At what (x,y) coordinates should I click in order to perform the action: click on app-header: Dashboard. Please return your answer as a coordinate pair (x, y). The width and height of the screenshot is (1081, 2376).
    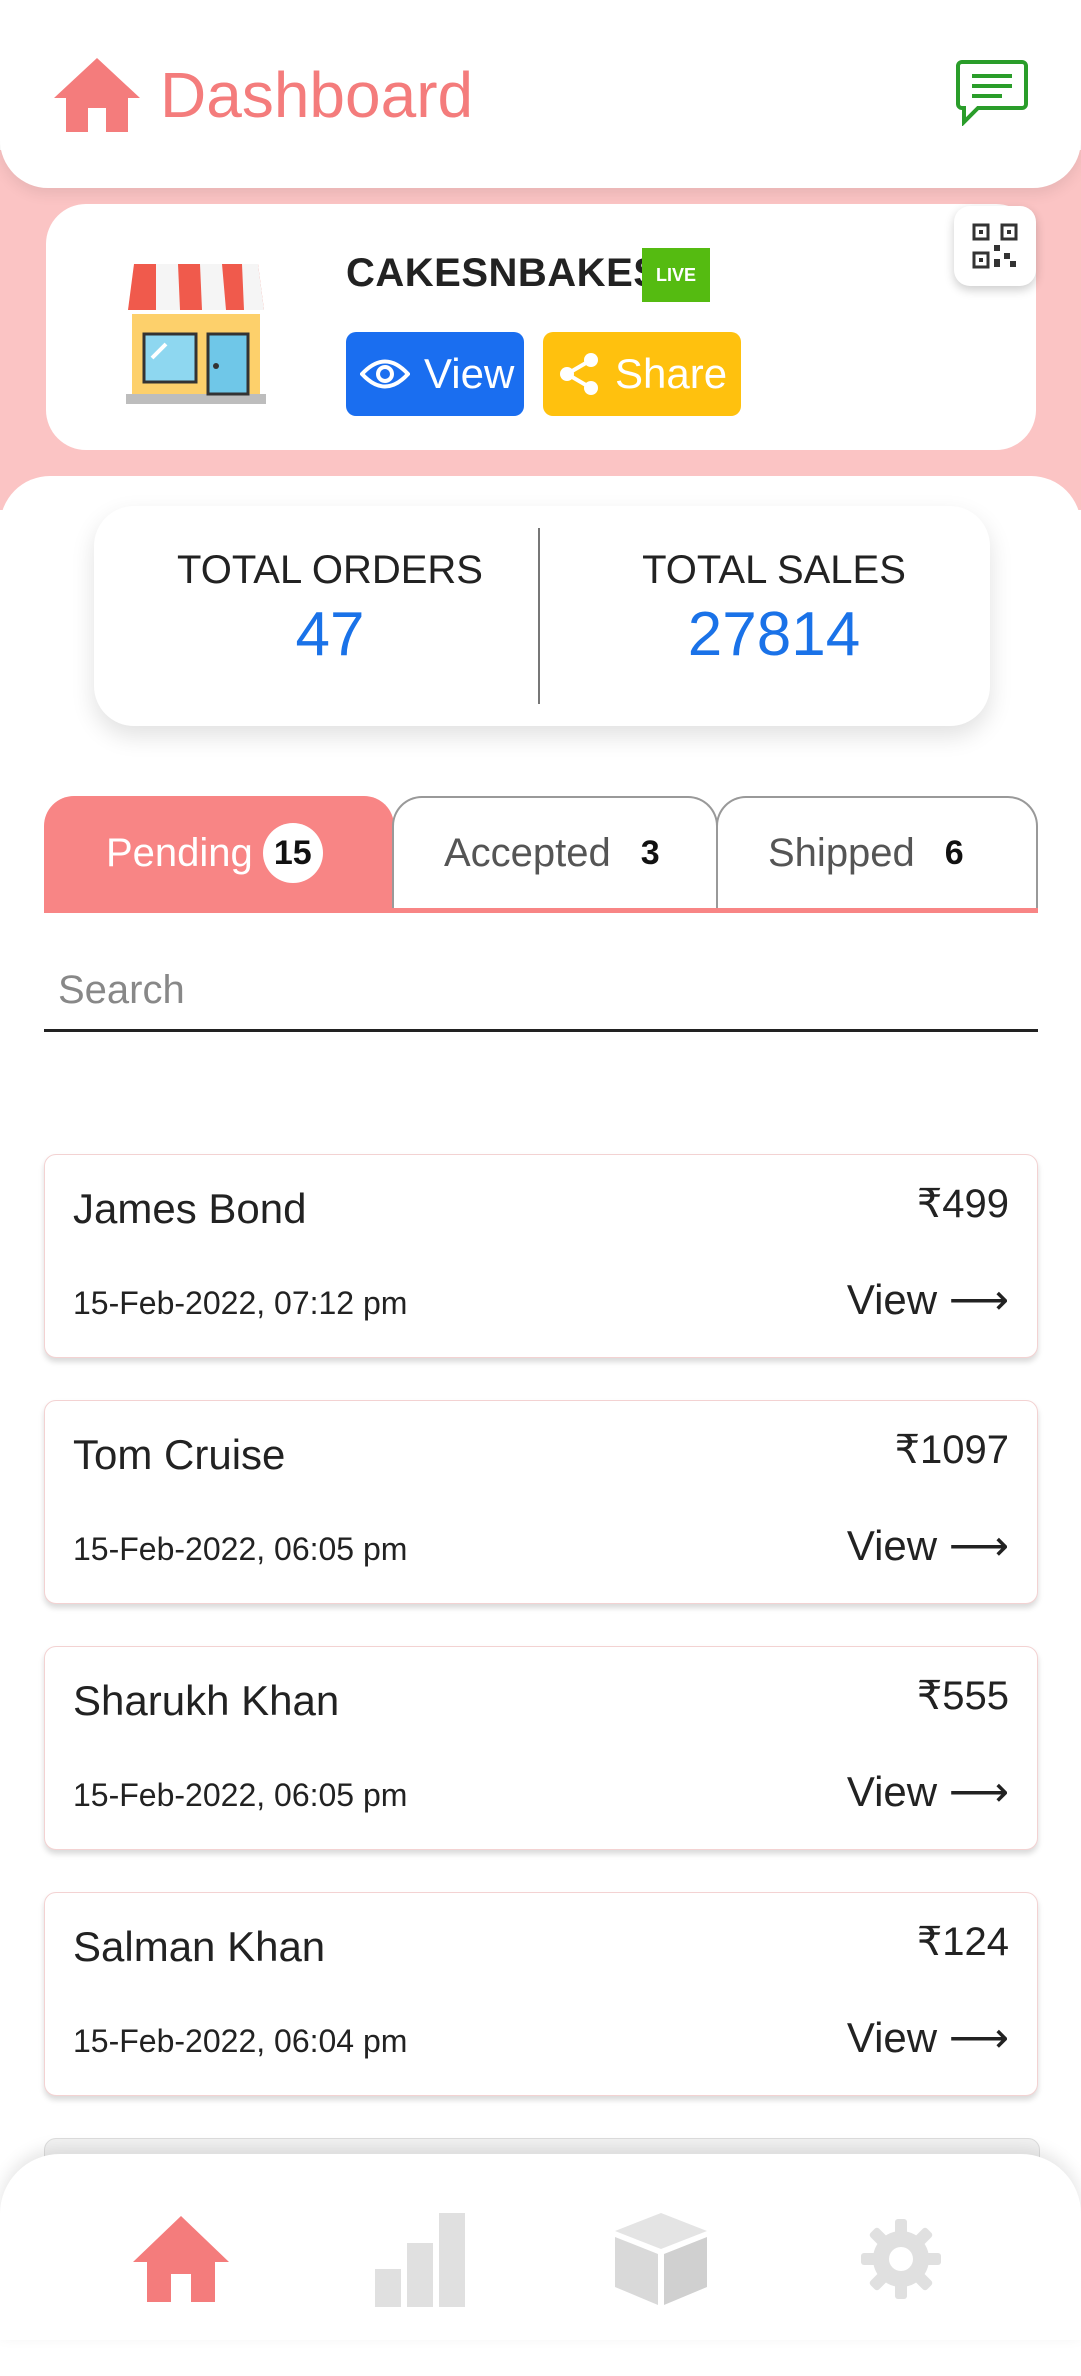
    Looking at the image, I should click on (540, 94).